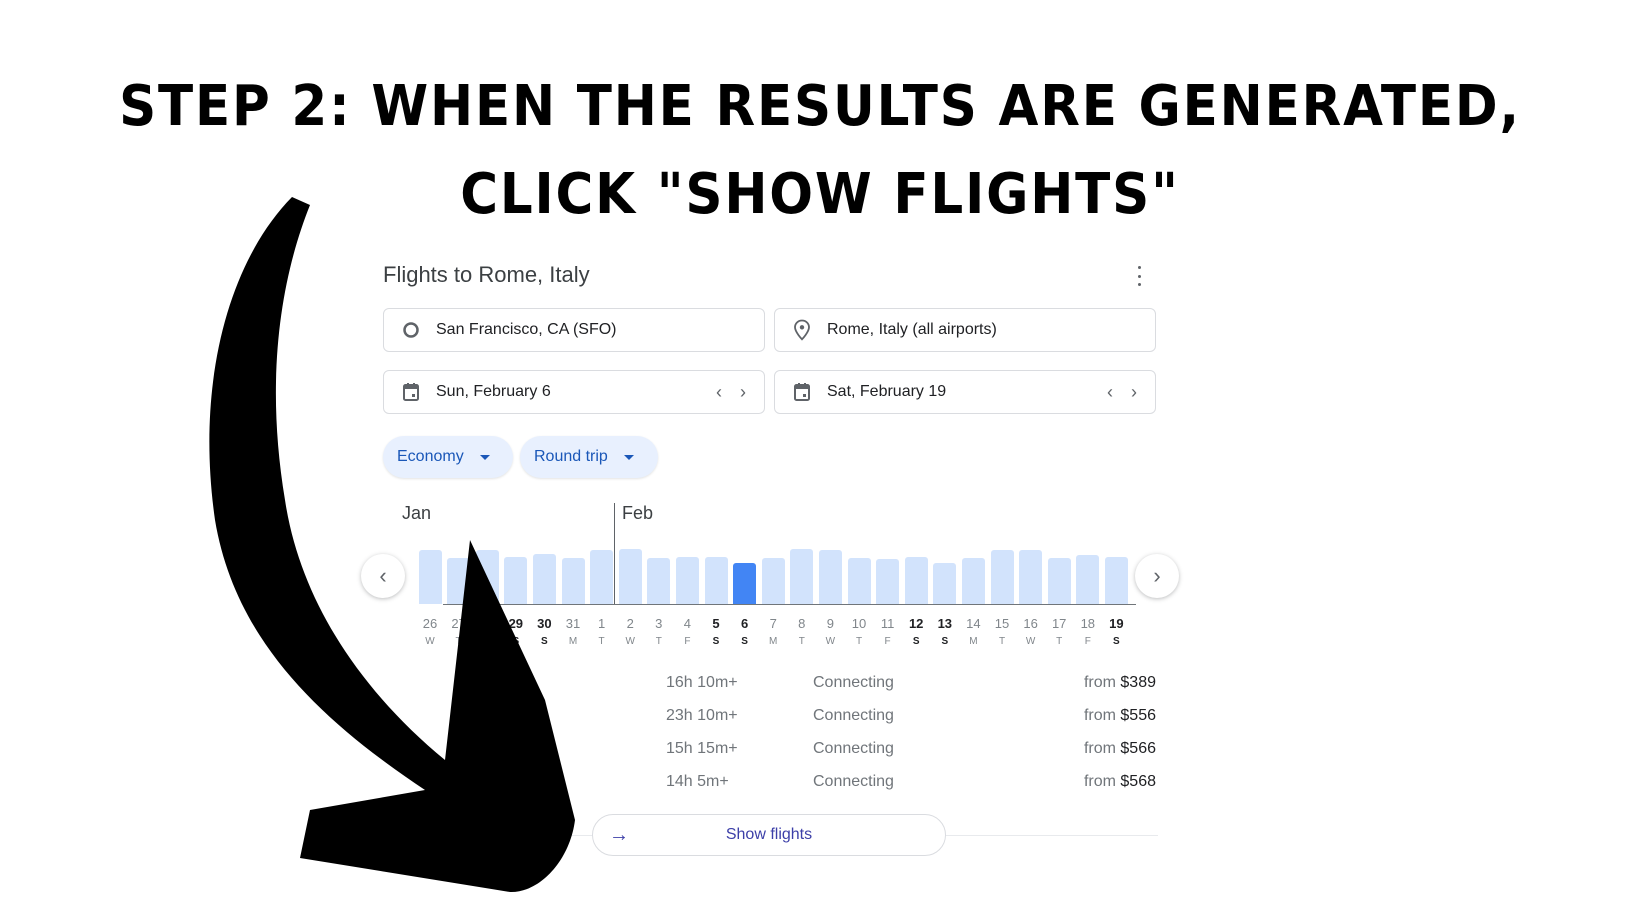 The image size is (1640, 924). What do you see at coordinates (1157, 576) in the screenshot?
I see `chart-next-button: ›` at bounding box center [1157, 576].